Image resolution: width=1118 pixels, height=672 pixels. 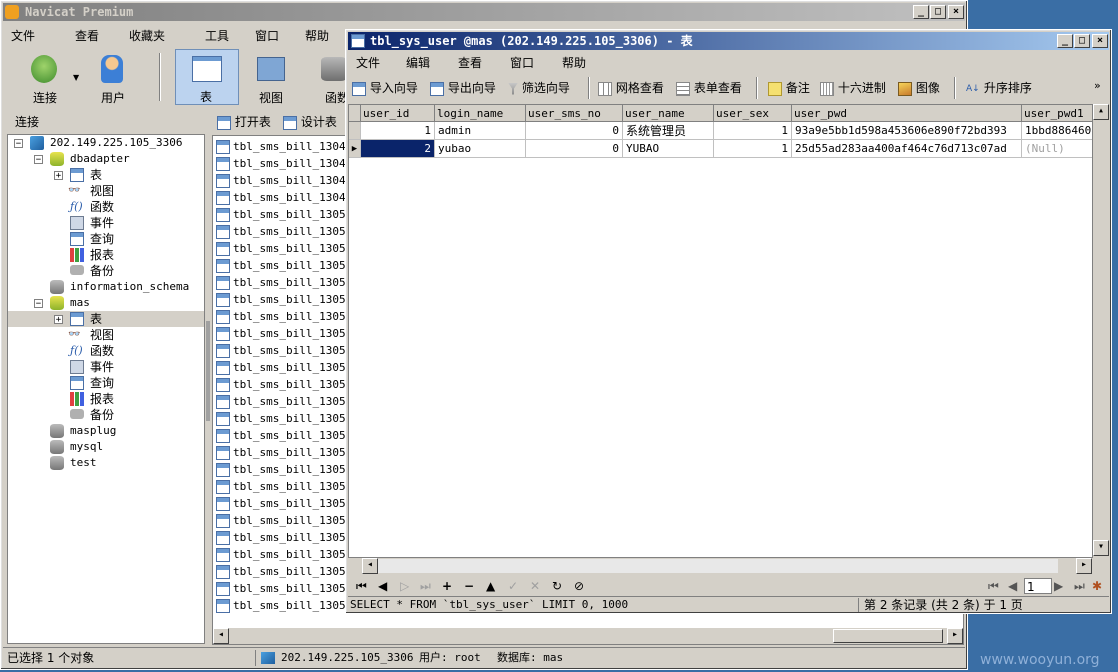 I want to click on grid-hscrollbar: ◂ ▸, so click(x=720, y=566).